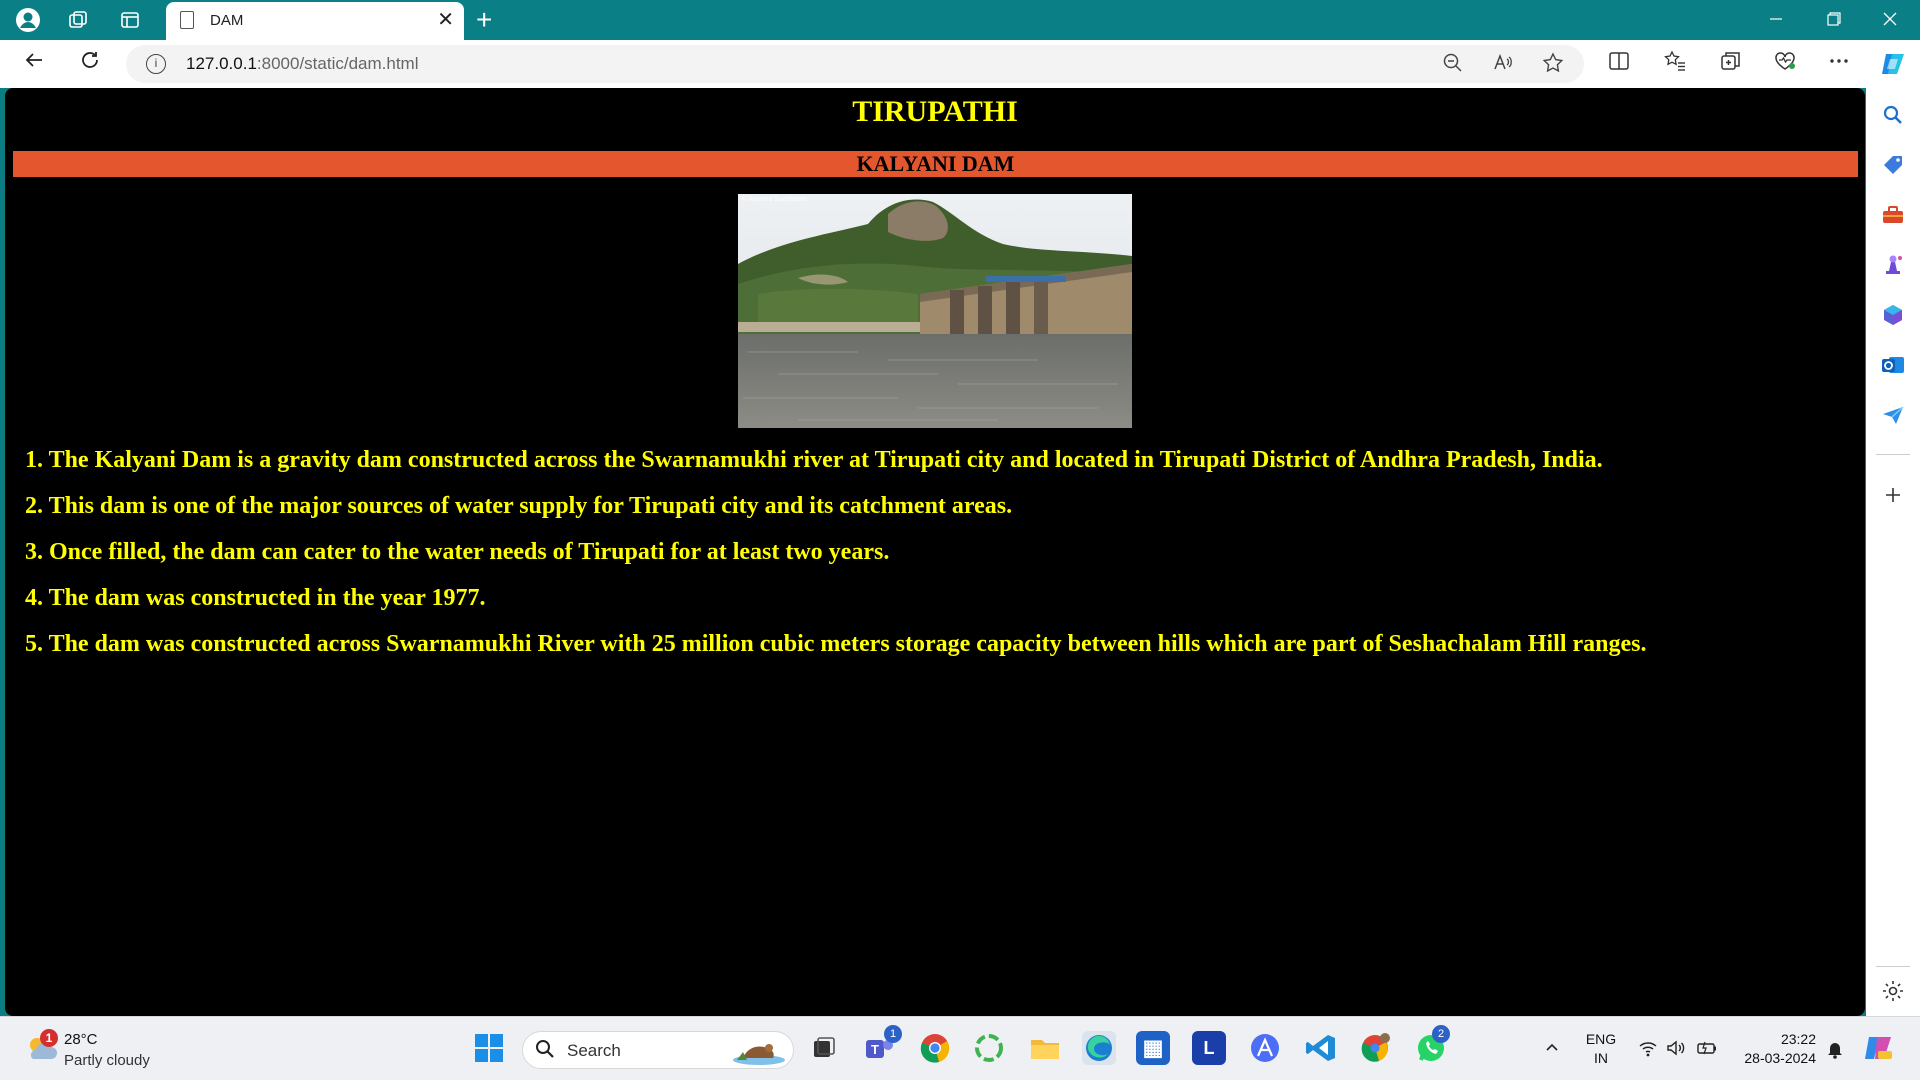  I want to click on show-hidden-icons-icon, so click(1552, 1049).